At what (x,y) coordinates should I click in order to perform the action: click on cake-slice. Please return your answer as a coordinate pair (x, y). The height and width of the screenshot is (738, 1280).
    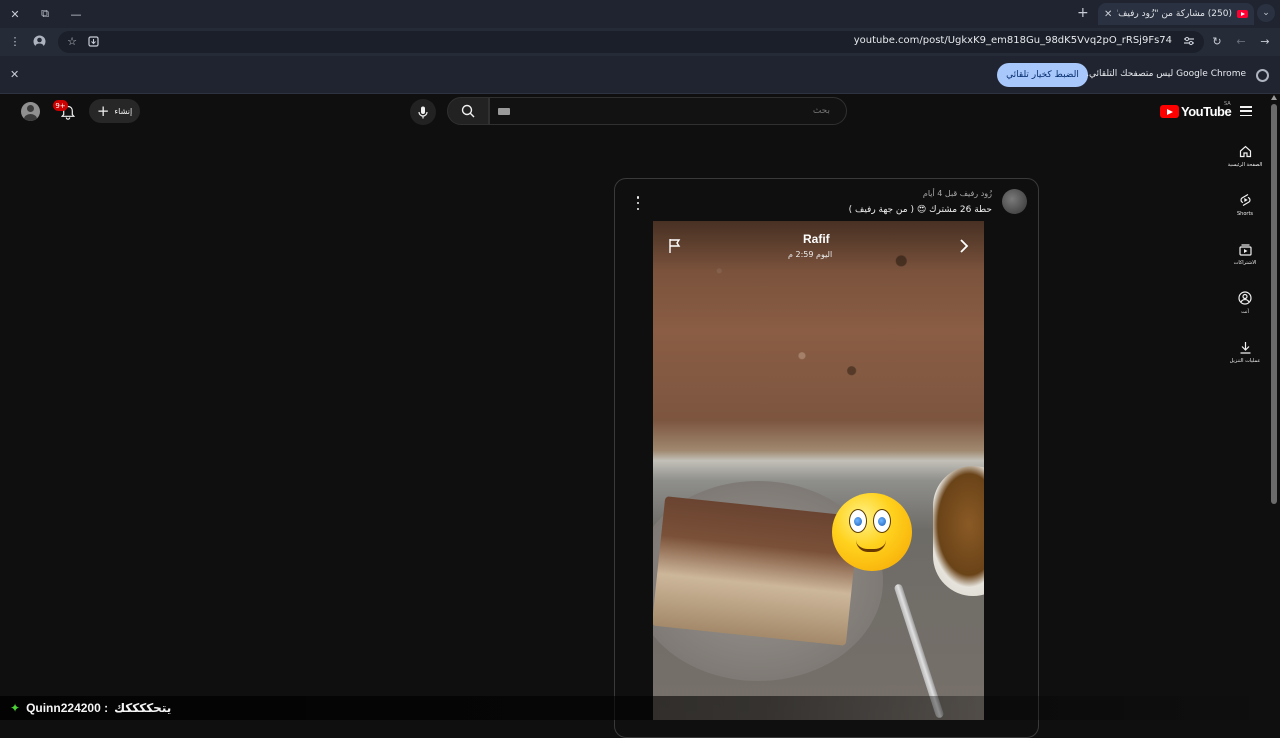
    Looking at the image, I should click on (756, 571).